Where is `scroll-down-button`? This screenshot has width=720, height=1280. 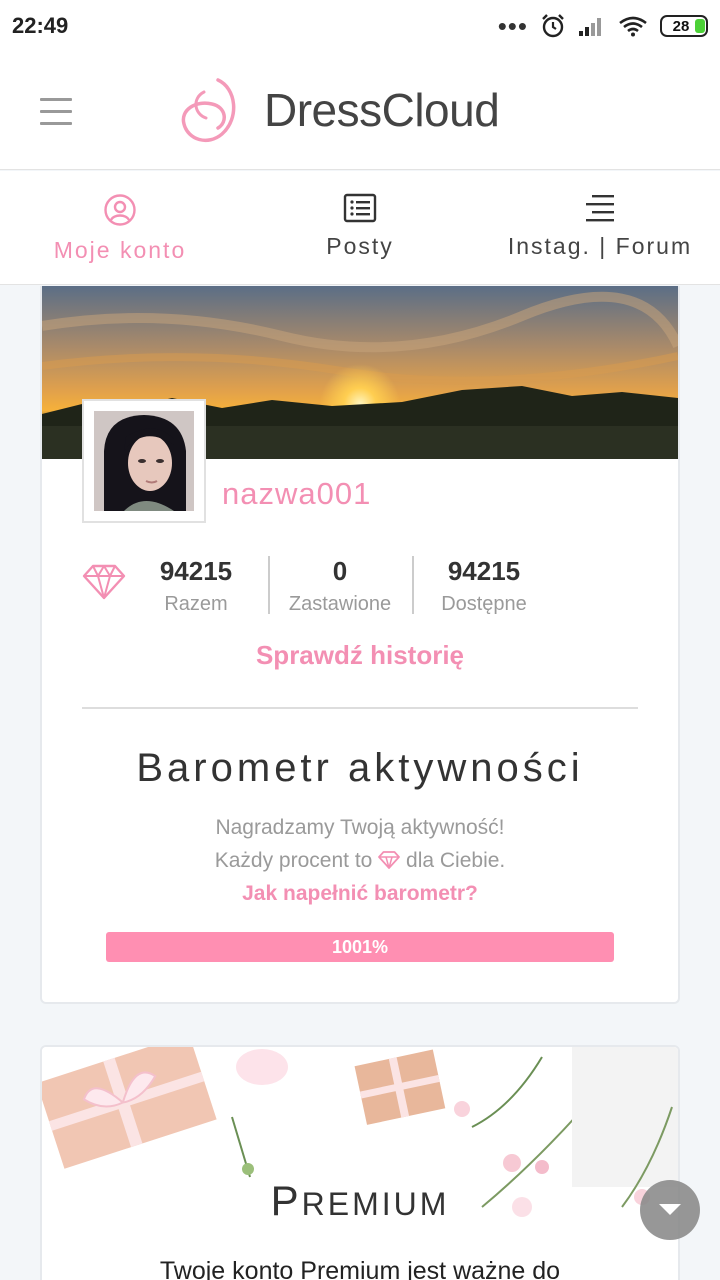
scroll-down-button is located at coordinates (670, 1210).